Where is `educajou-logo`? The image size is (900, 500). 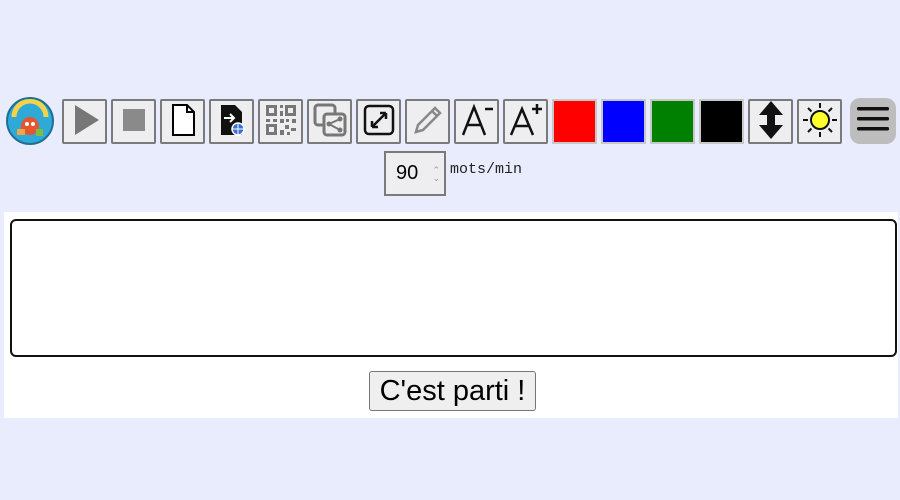
educajou-logo is located at coordinates (30, 121).